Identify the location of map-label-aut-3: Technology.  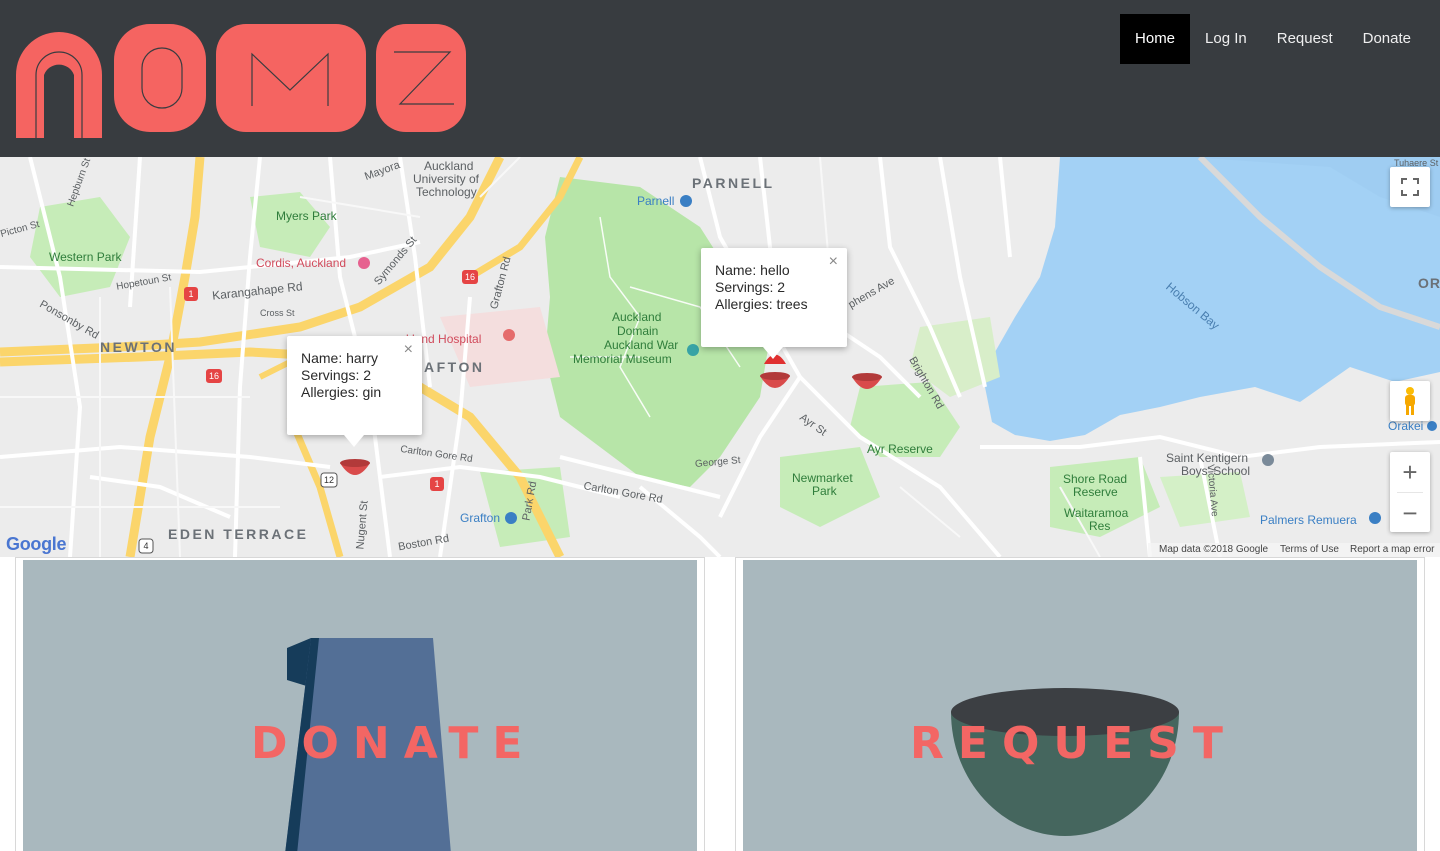
(446, 192).